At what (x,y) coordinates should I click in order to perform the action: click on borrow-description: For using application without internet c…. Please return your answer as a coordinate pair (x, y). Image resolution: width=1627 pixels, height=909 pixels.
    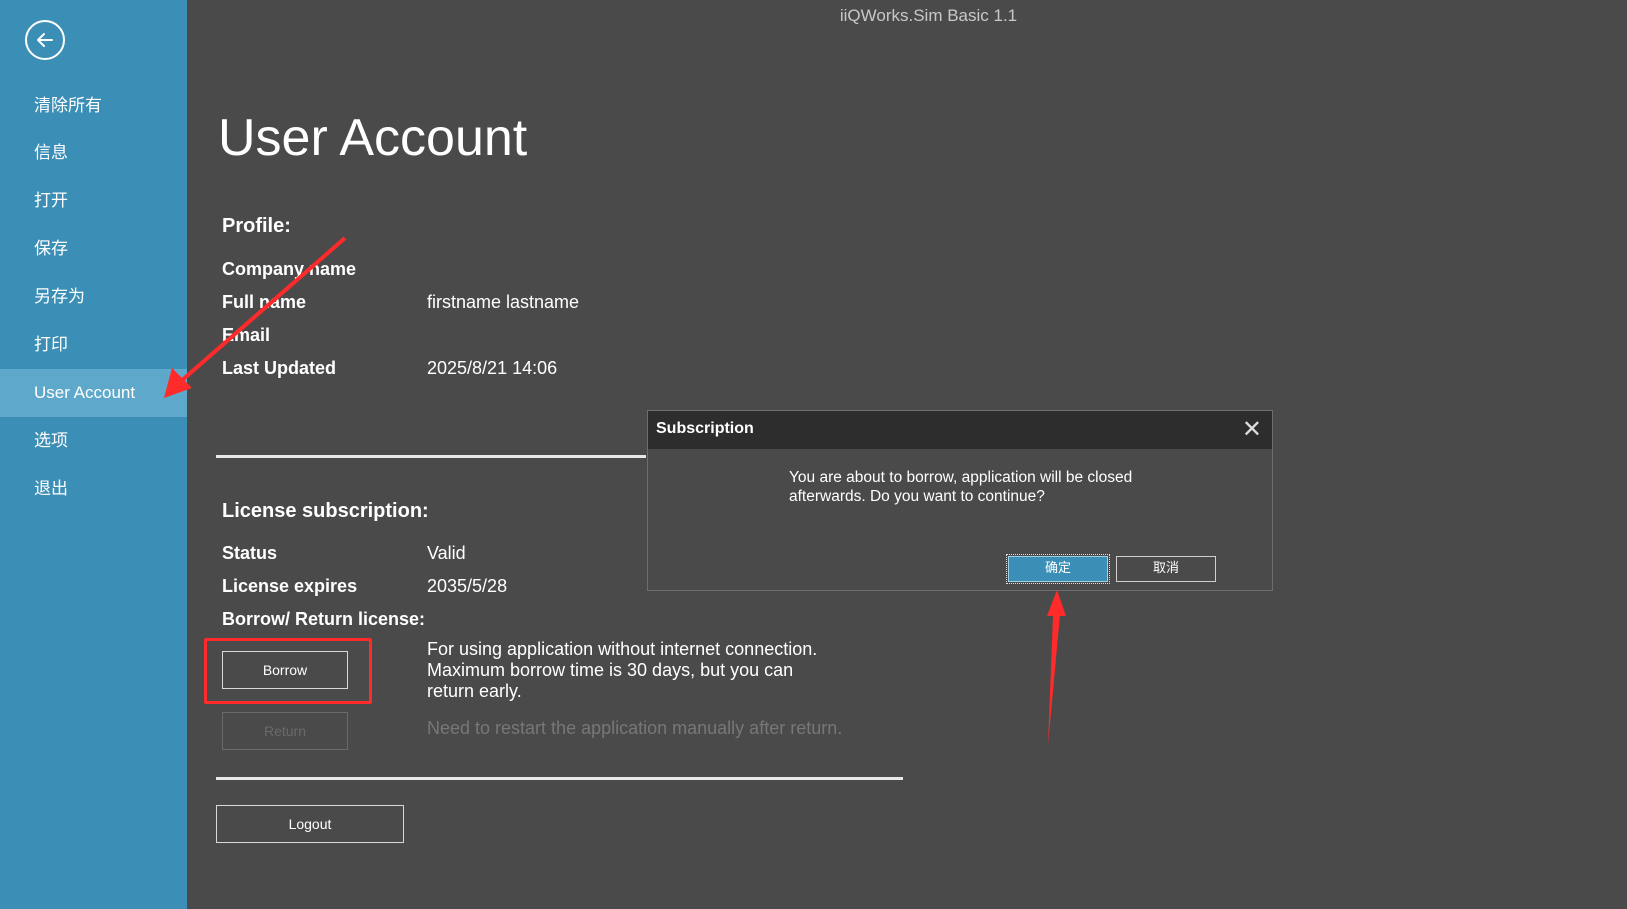
    Looking at the image, I should click on (622, 670).